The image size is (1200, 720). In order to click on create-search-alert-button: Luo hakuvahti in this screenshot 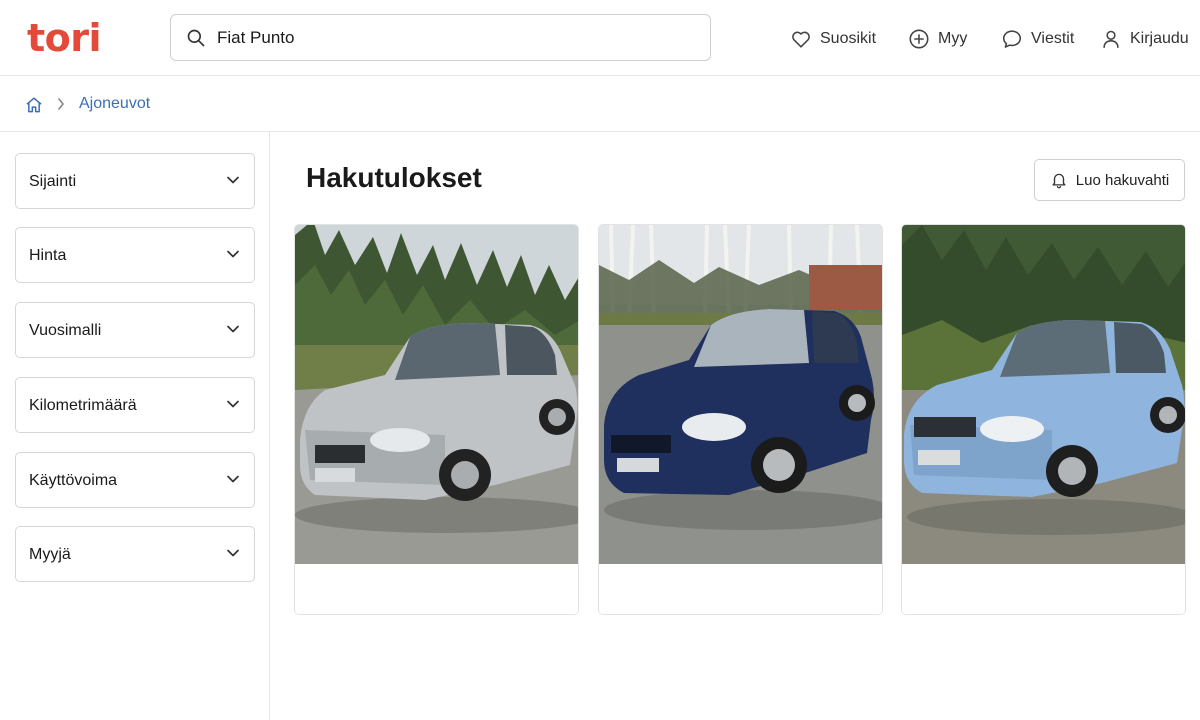, I will do `click(1109, 180)`.